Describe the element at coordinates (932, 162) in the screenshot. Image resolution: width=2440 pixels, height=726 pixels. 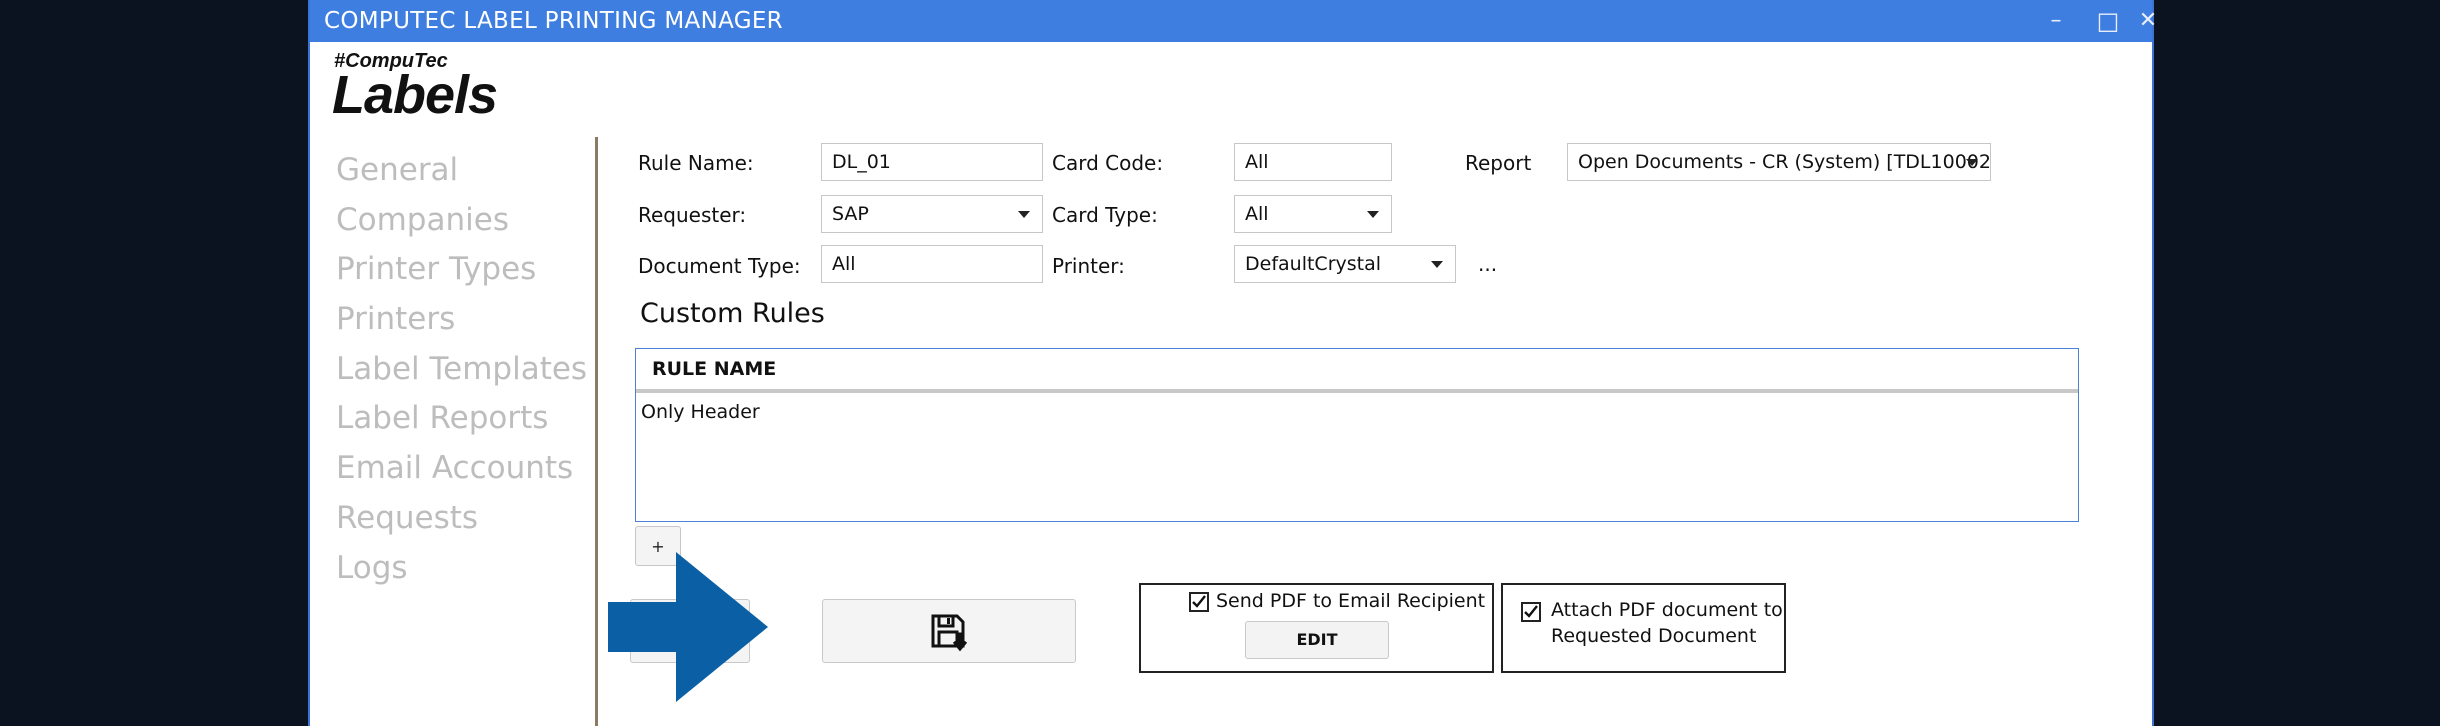
I see `rule-name-input: DL_01` at that location.